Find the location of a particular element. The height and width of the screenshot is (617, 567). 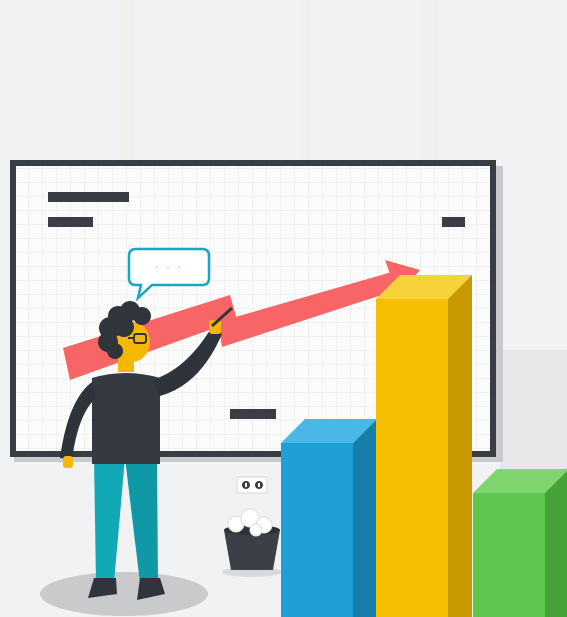

power-outlet-icon is located at coordinates (252, 485).